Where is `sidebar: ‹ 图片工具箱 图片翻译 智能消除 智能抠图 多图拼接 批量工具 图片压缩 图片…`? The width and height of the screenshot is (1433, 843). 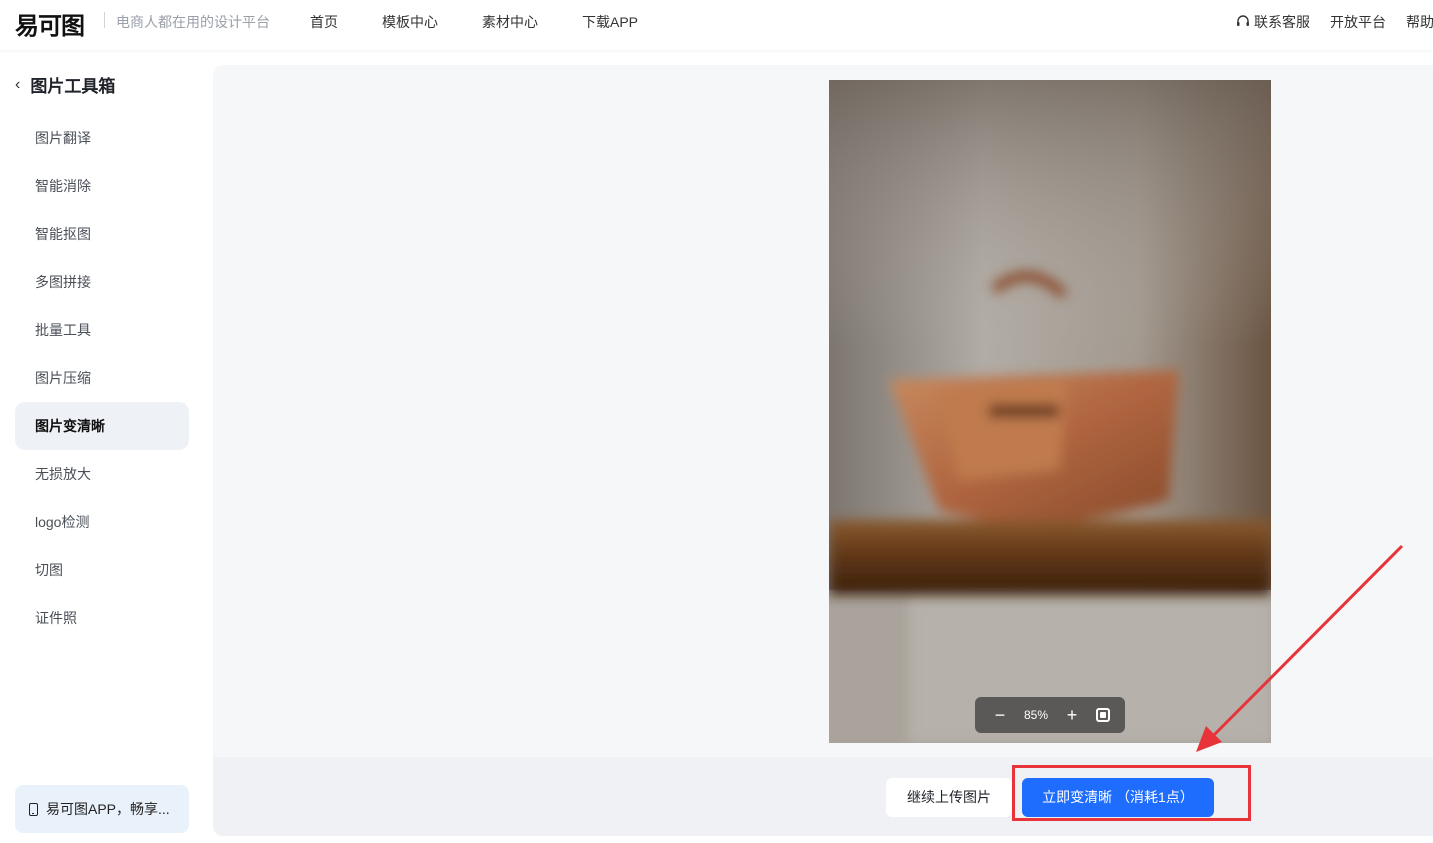 sidebar: ‹ 图片工具箱 图片翻译 智能消除 智能抠图 多图拼接 批量工具 图片压缩 图片… is located at coordinates (102, 446).